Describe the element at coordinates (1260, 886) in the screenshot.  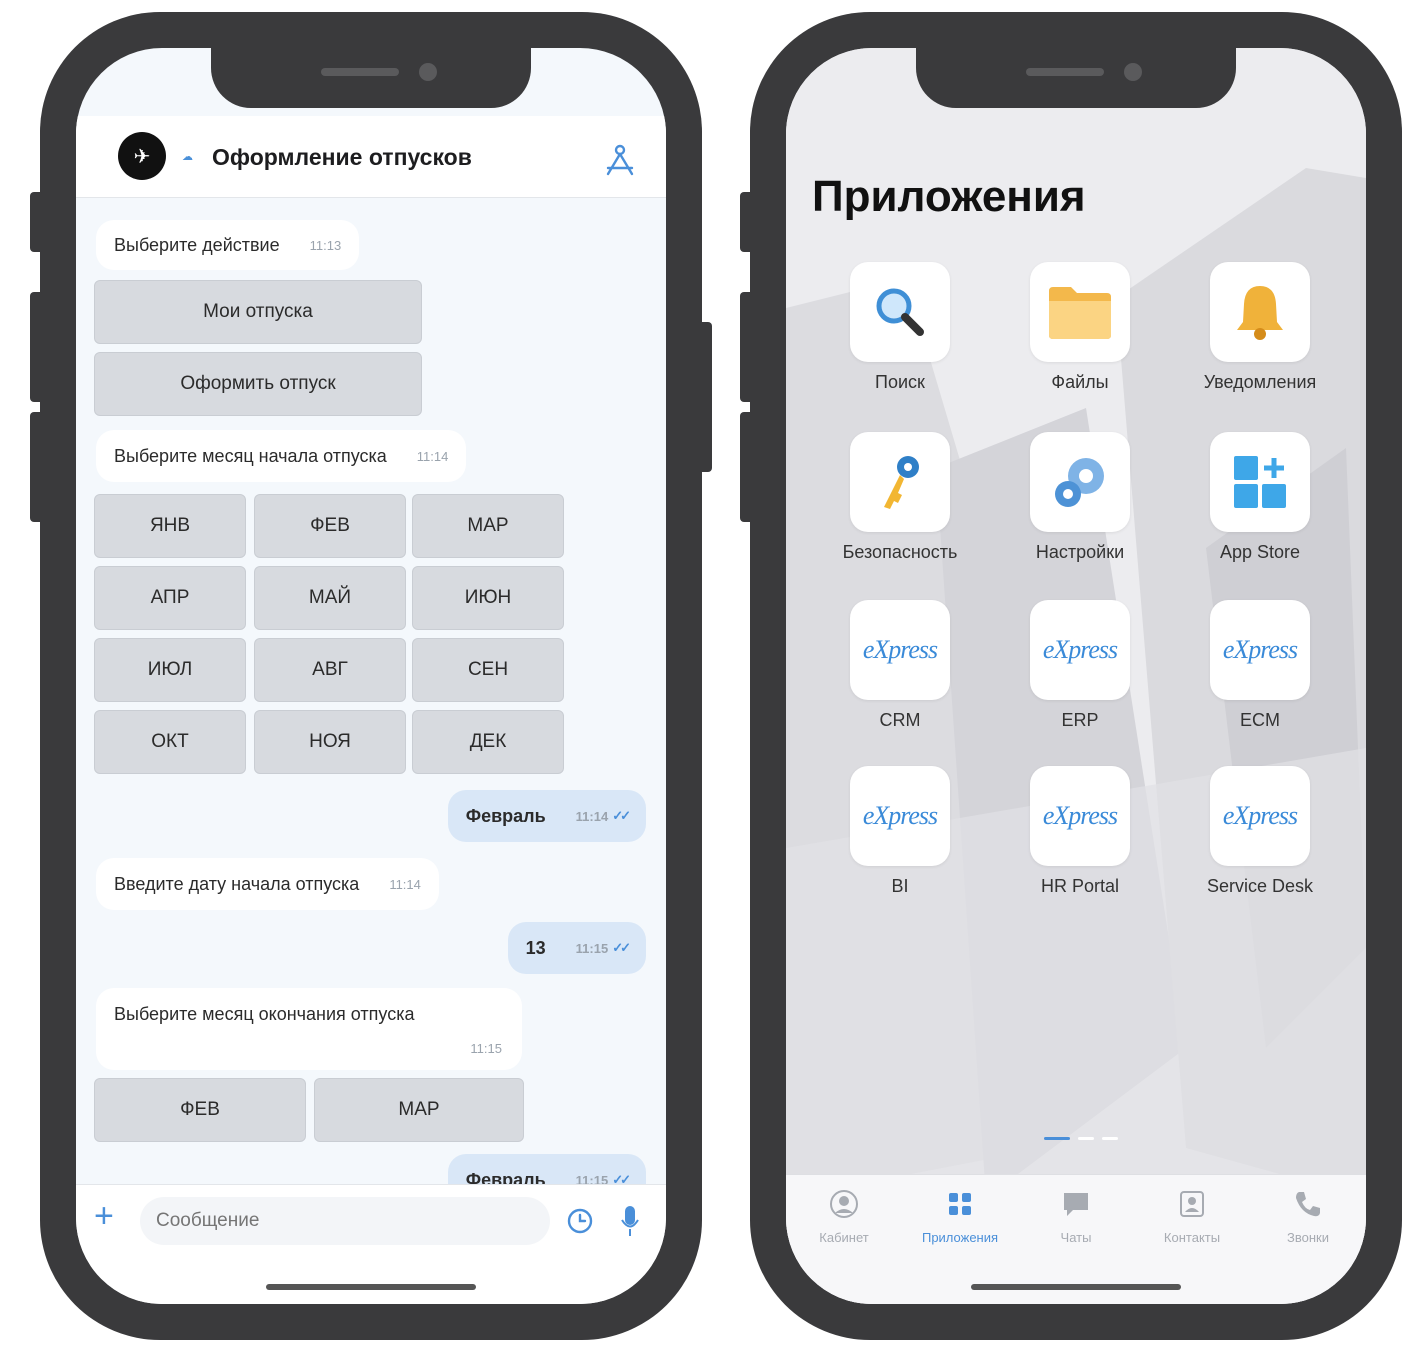
I see `app-label: Service Desk` at that location.